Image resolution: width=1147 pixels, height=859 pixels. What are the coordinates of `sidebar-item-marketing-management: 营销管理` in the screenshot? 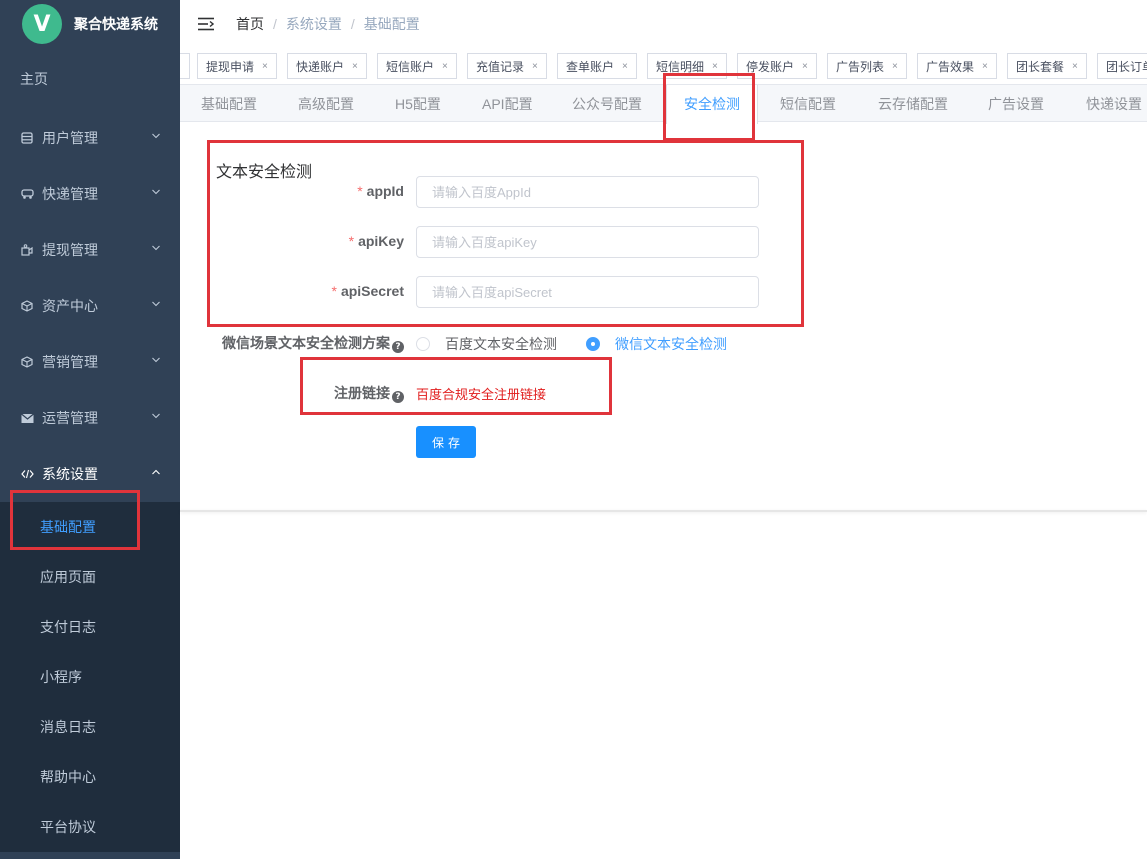 It's located at (90, 362).